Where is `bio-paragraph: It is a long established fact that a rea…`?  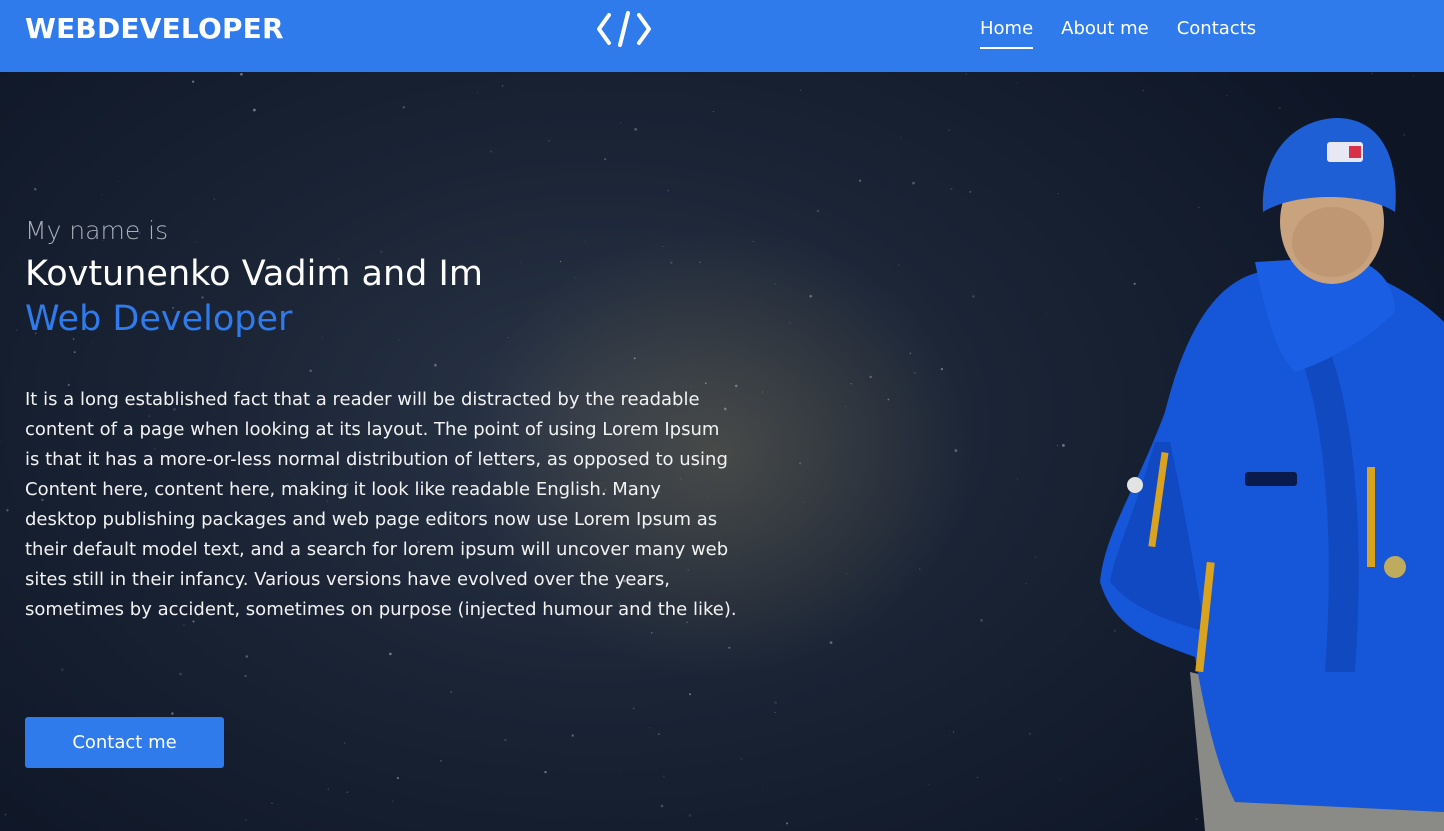
bio-paragraph: It is a long established fact that a rea… is located at coordinates (381, 504).